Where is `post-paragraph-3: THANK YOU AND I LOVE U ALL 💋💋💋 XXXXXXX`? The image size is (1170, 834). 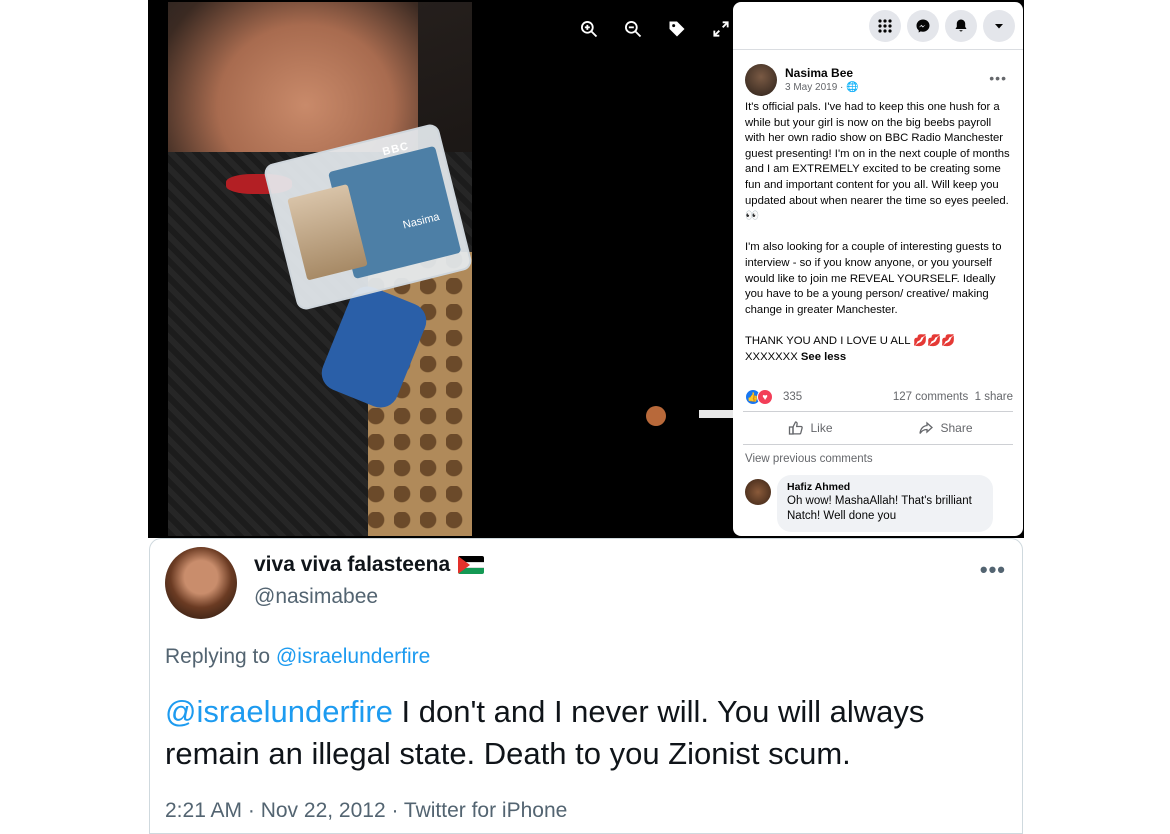
post-paragraph-3: THANK YOU AND I LOVE U ALL 💋💋💋 XXXXXXX is located at coordinates (850, 348).